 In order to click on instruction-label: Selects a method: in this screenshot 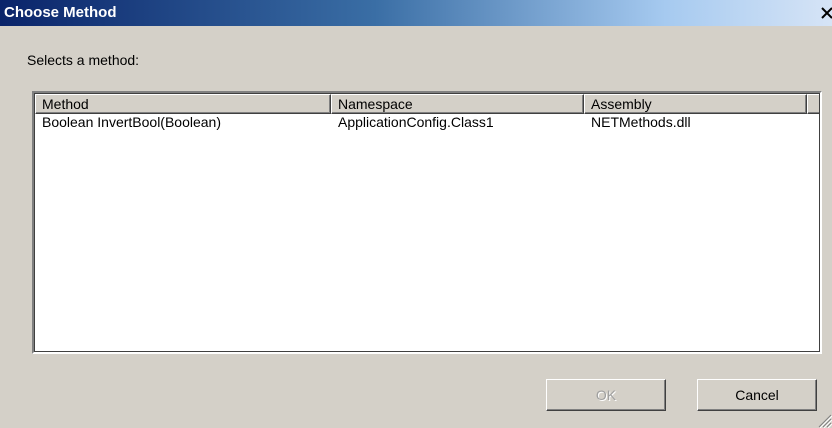, I will do `click(83, 60)`.